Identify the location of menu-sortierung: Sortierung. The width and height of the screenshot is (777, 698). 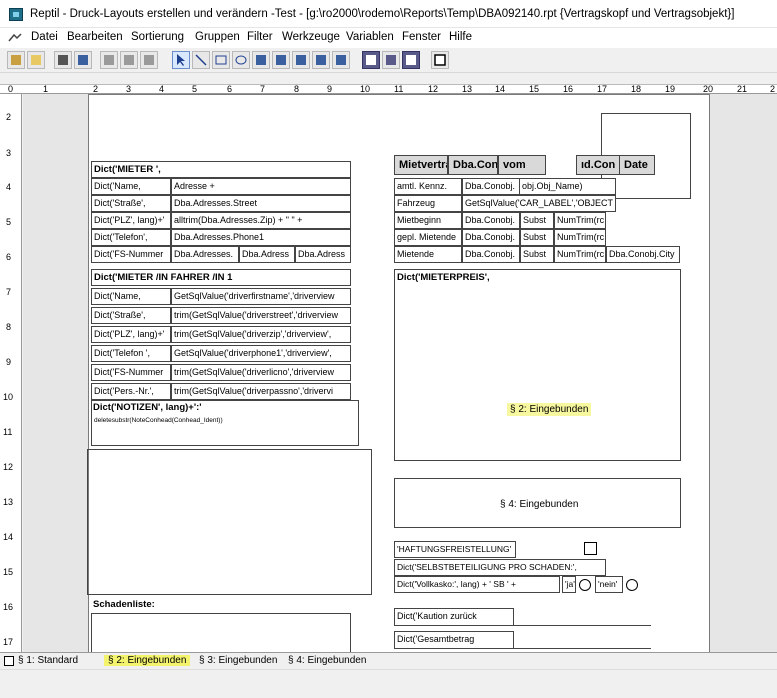
(157, 37).